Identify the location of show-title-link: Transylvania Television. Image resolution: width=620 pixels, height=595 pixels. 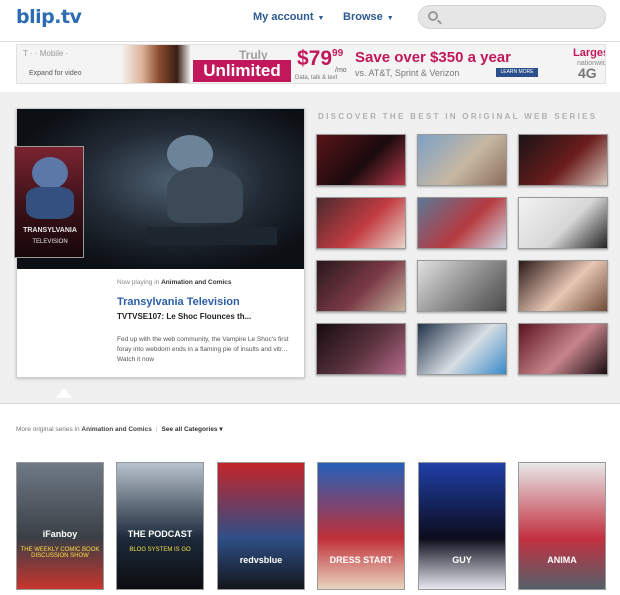
(178, 302).